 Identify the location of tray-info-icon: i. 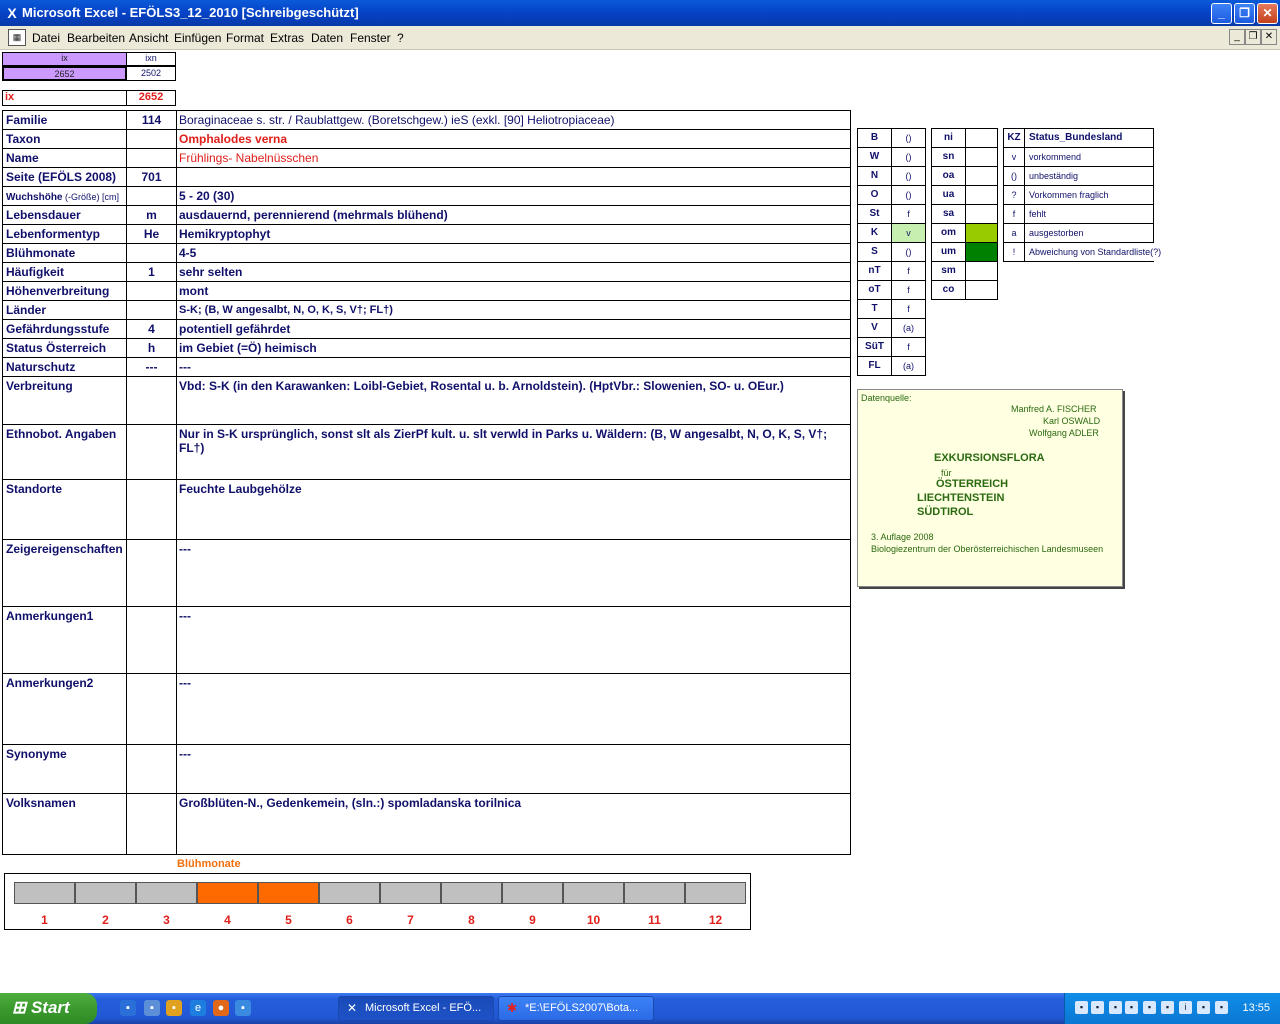
(1185, 1007).